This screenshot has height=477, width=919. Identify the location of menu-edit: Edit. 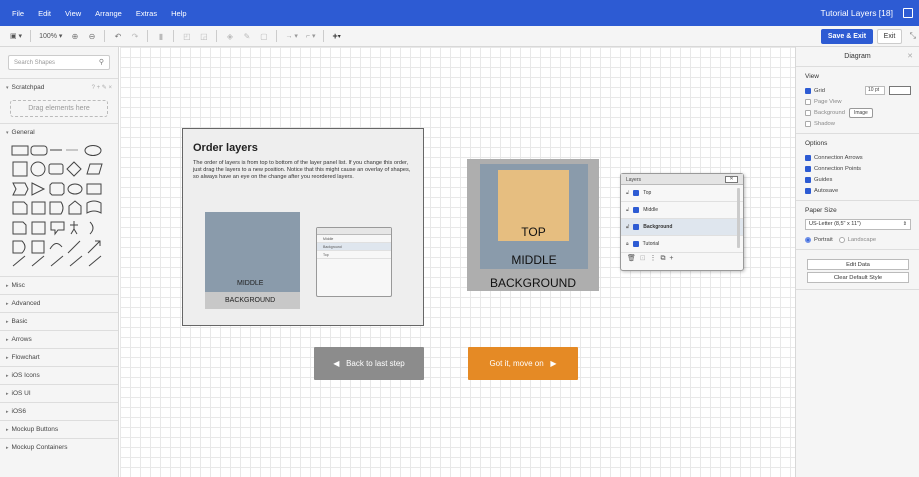
(44, 13).